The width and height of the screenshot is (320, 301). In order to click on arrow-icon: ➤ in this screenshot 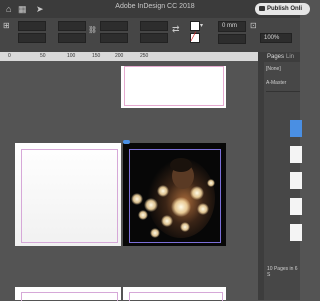, I will do `click(40, 9)`.